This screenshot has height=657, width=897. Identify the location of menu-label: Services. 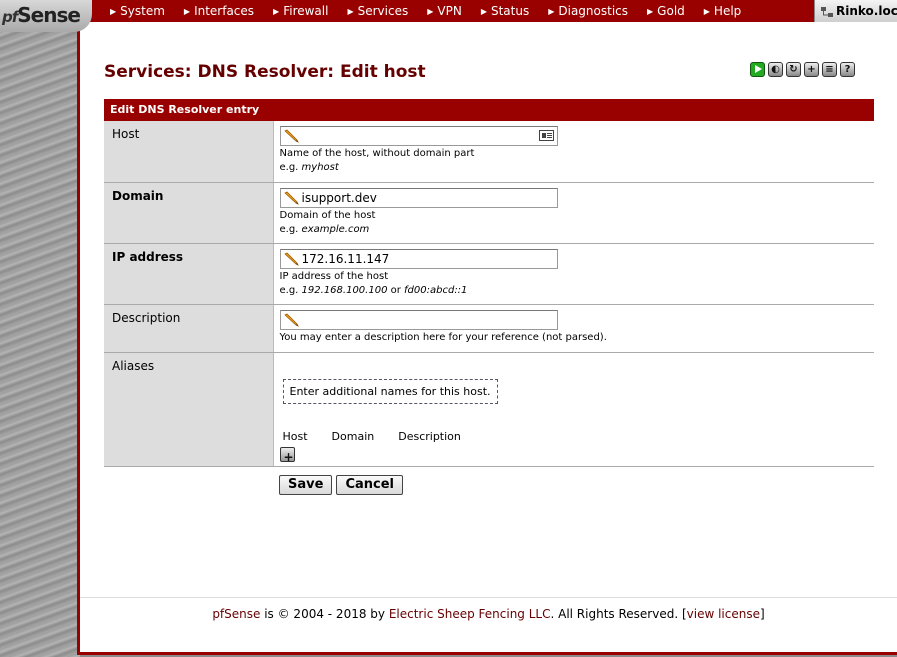
(383, 11).